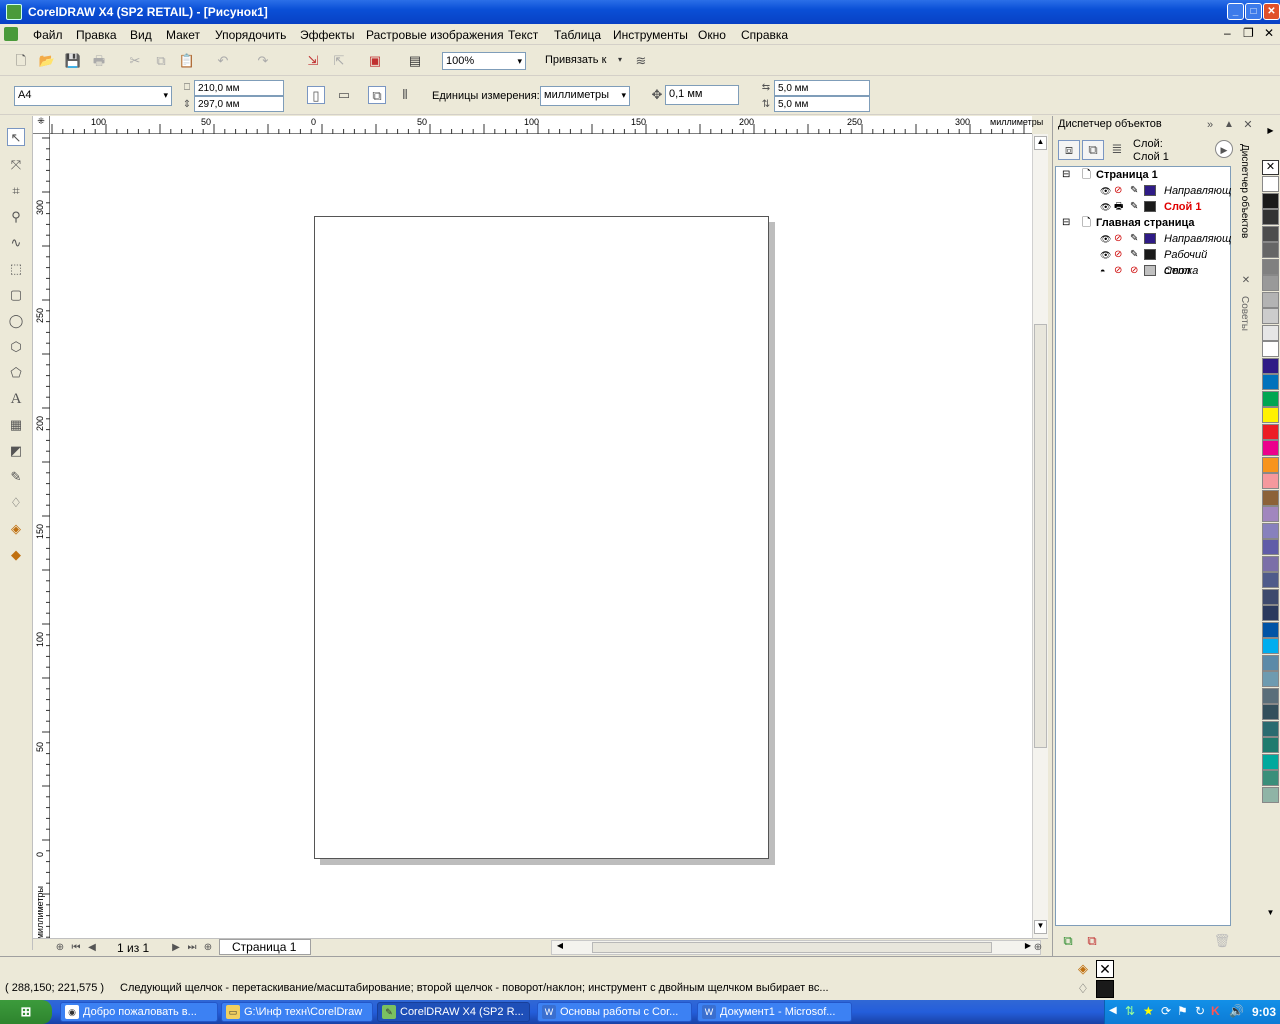  Describe the element at coordinates (415, 61) in the screenshot. I see `welcome-screen-icon: ▤` at that location.